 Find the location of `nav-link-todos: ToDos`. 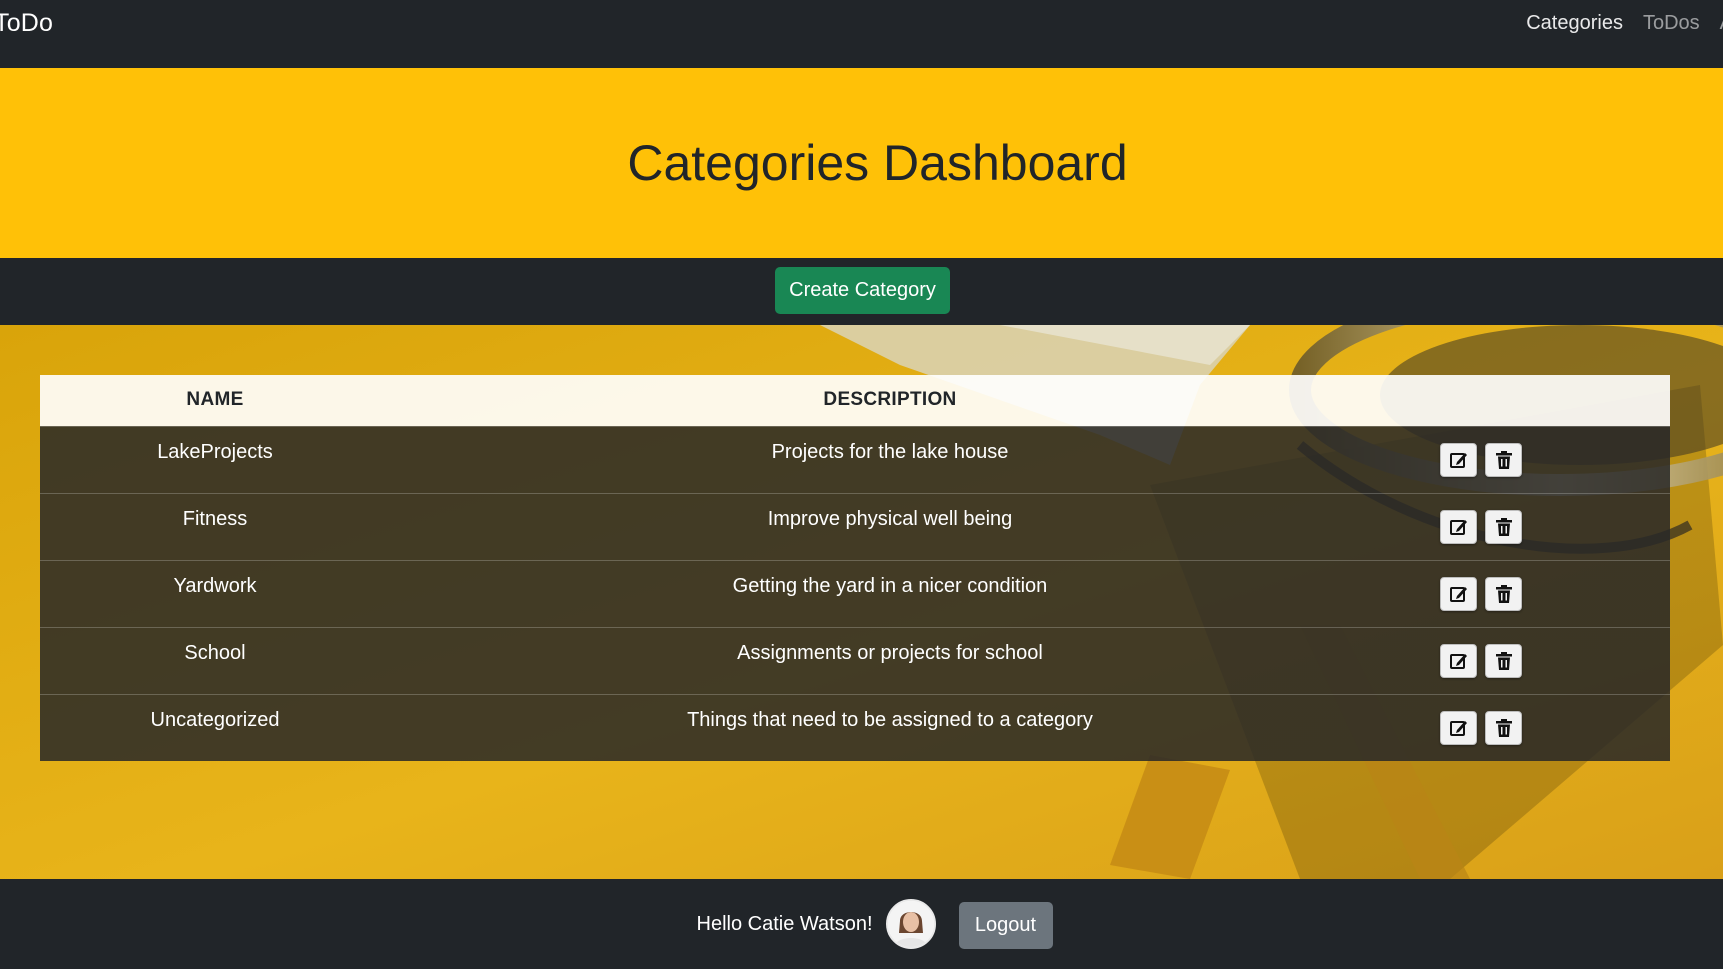

nav-link-todos: ToDos is located at coordinates (1671, 23).